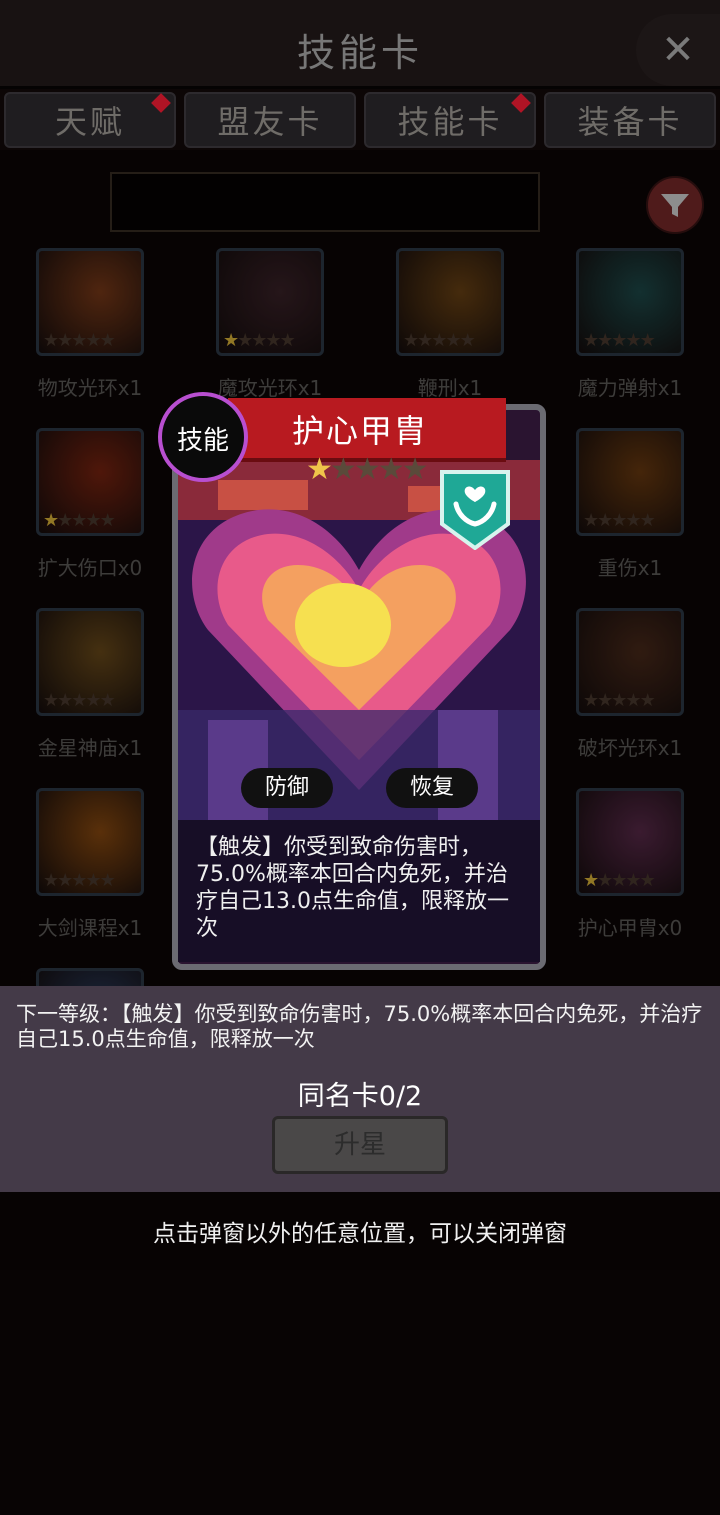 This screenshot has height=1515, width=720. Describe the element at coordinates (432, 788) in the screenshot. I see `tag-recovery: 恢复` at that location.